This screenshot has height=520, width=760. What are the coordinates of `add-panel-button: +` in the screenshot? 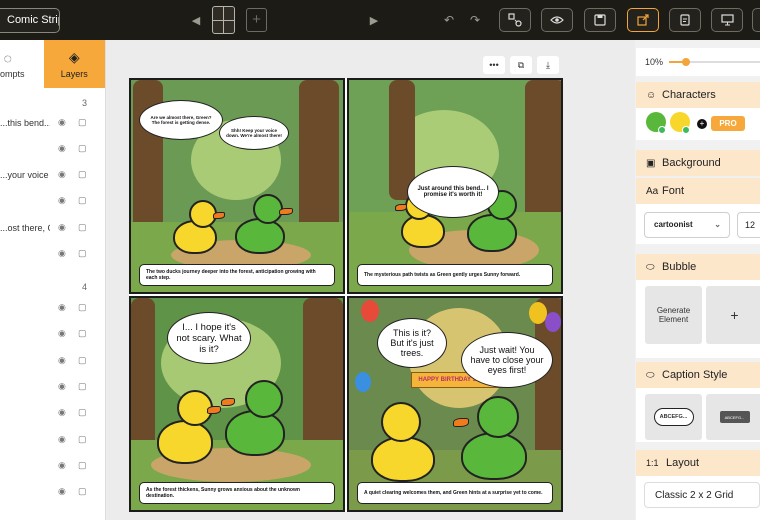 It's located at (256, 20).